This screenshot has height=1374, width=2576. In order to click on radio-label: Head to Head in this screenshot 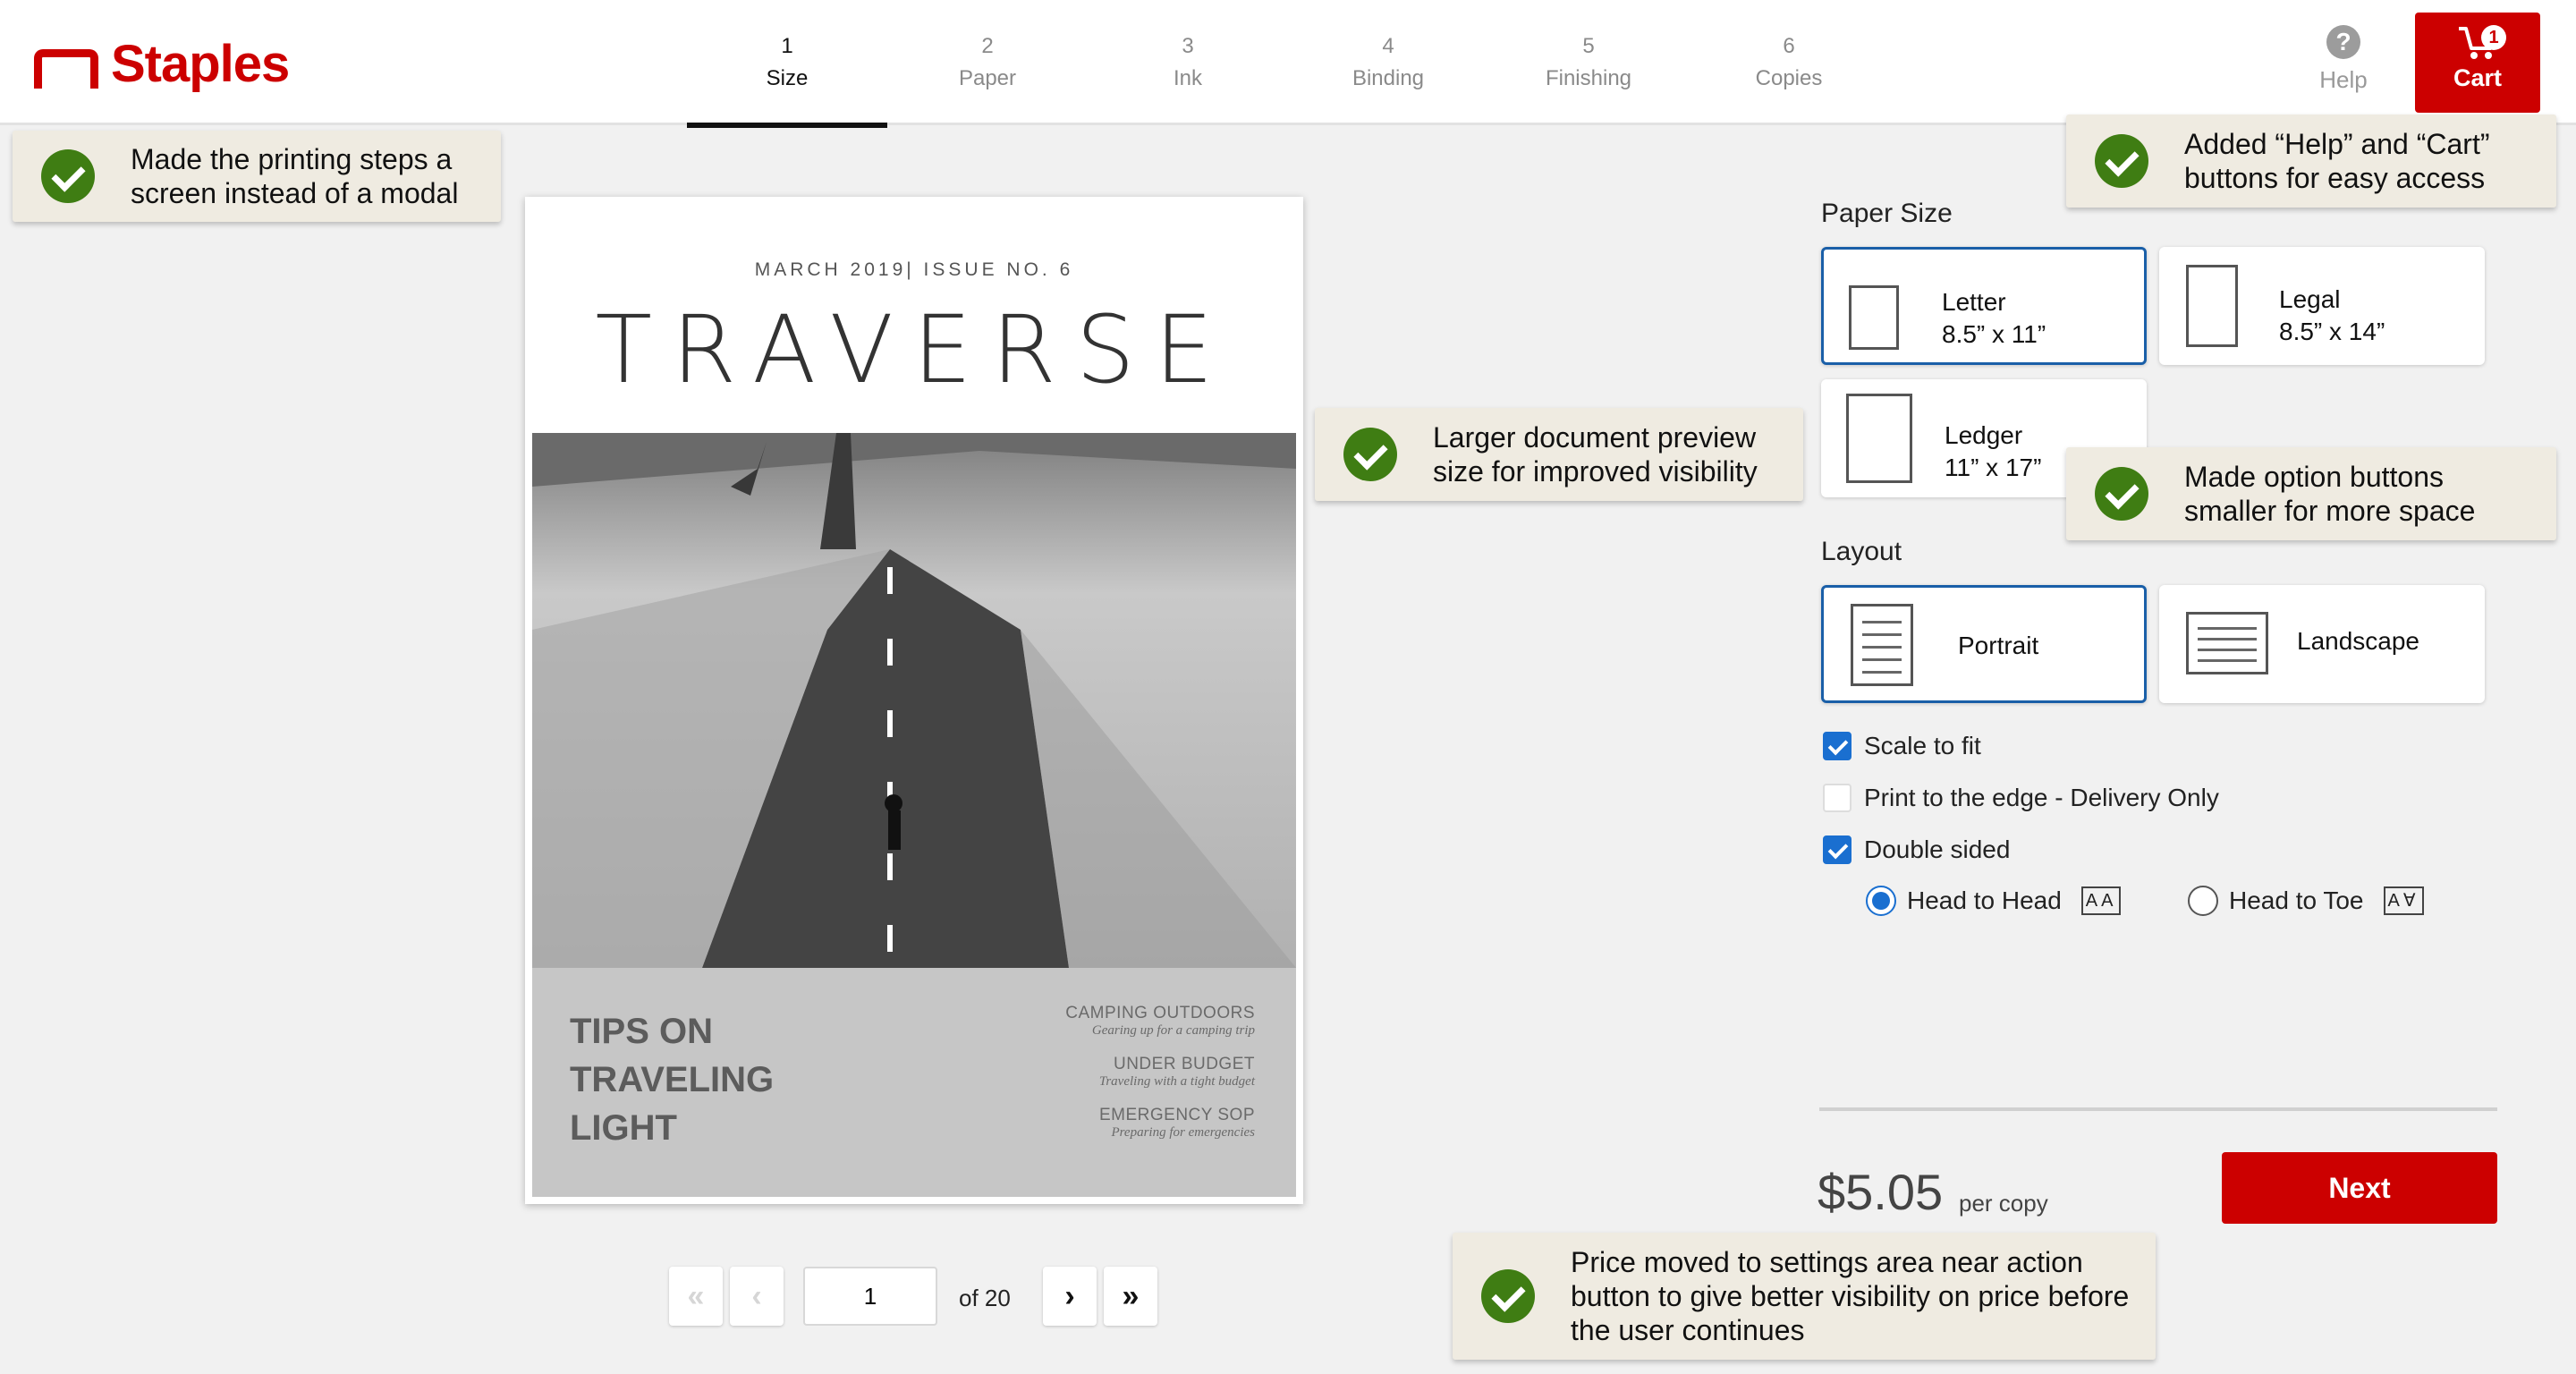, I will do `click(1984, 900)`.